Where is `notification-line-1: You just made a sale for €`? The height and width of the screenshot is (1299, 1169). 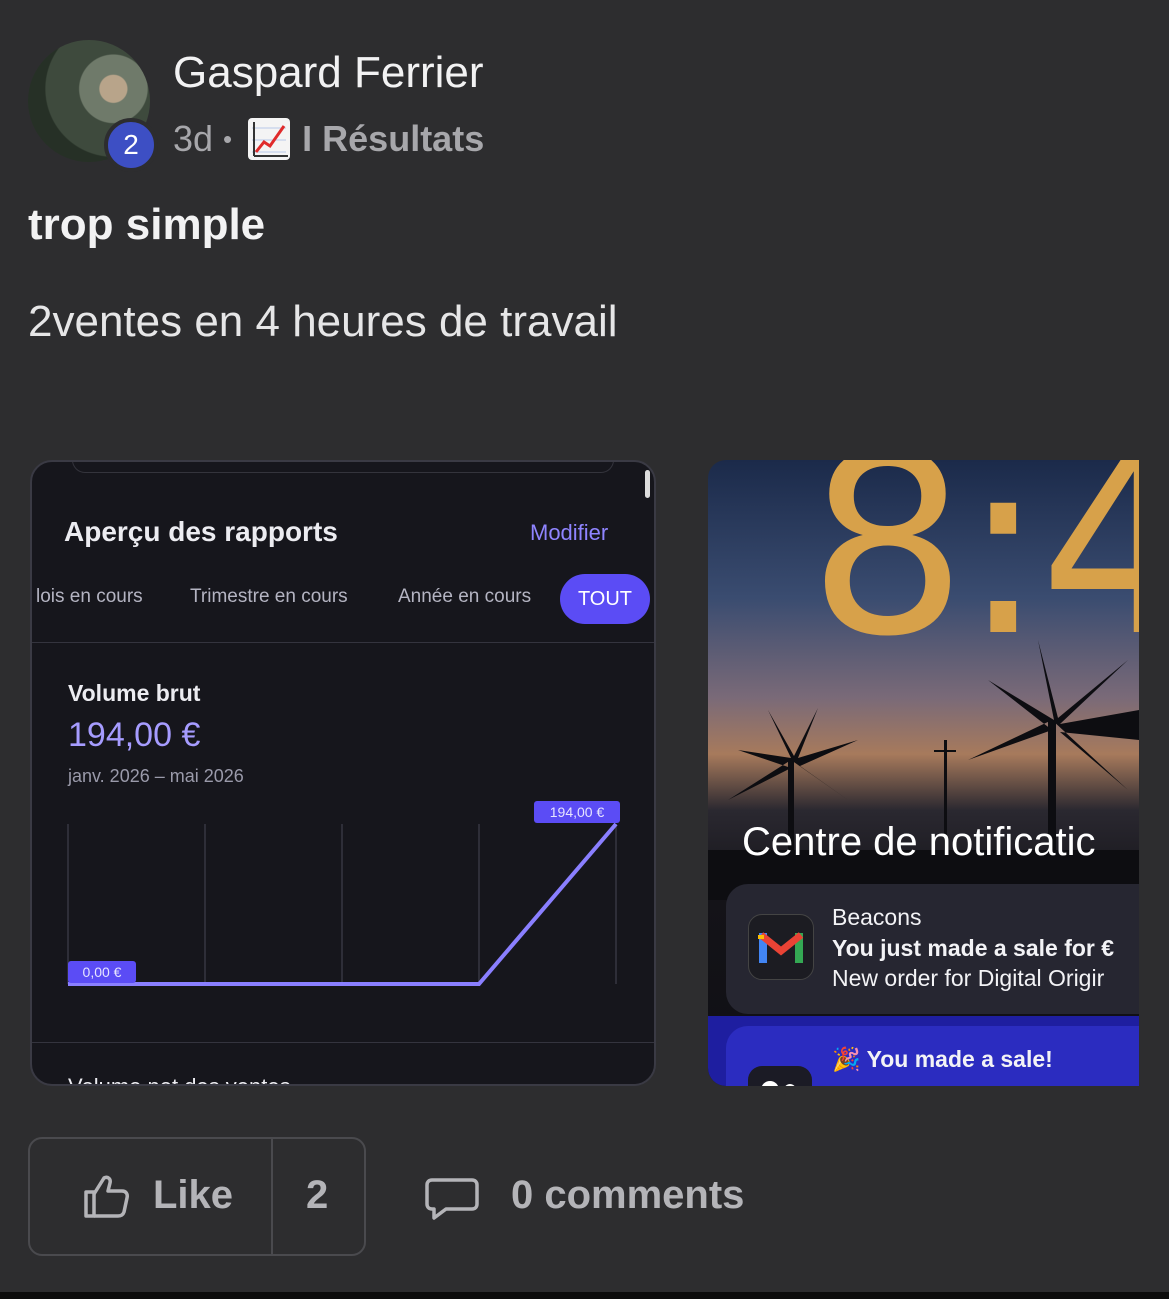
notification-line-1: You just made a sale for € is located at coordinates (973, 948).